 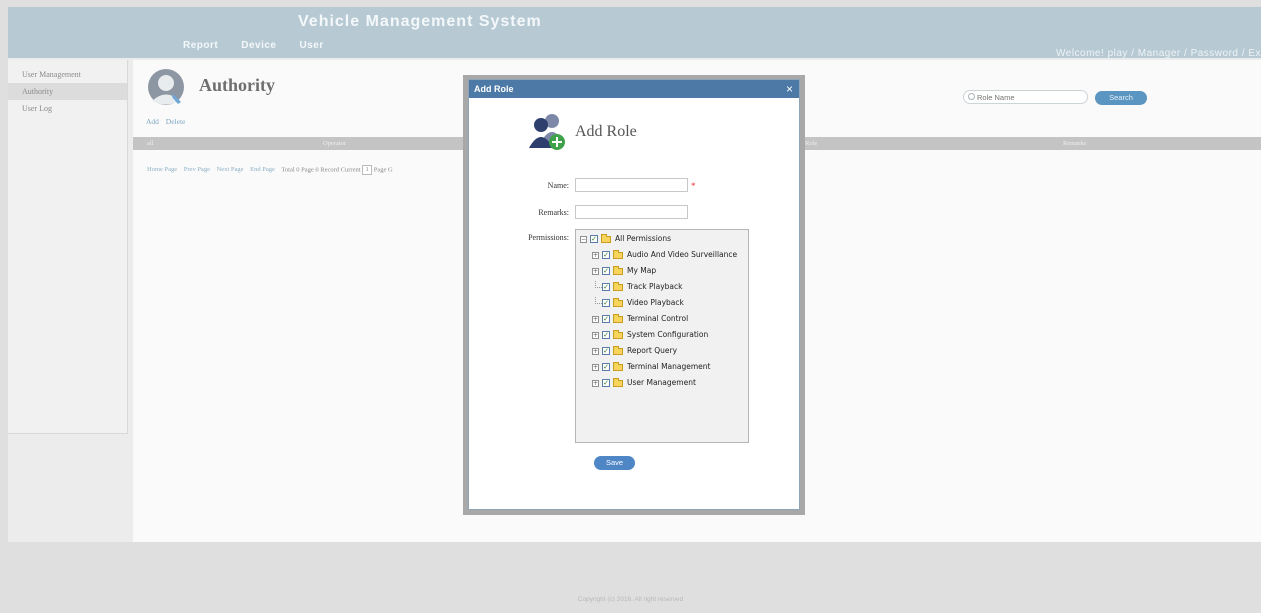 I want to click on tree-item-label: Terminal Control, so click(x=658, y=318).